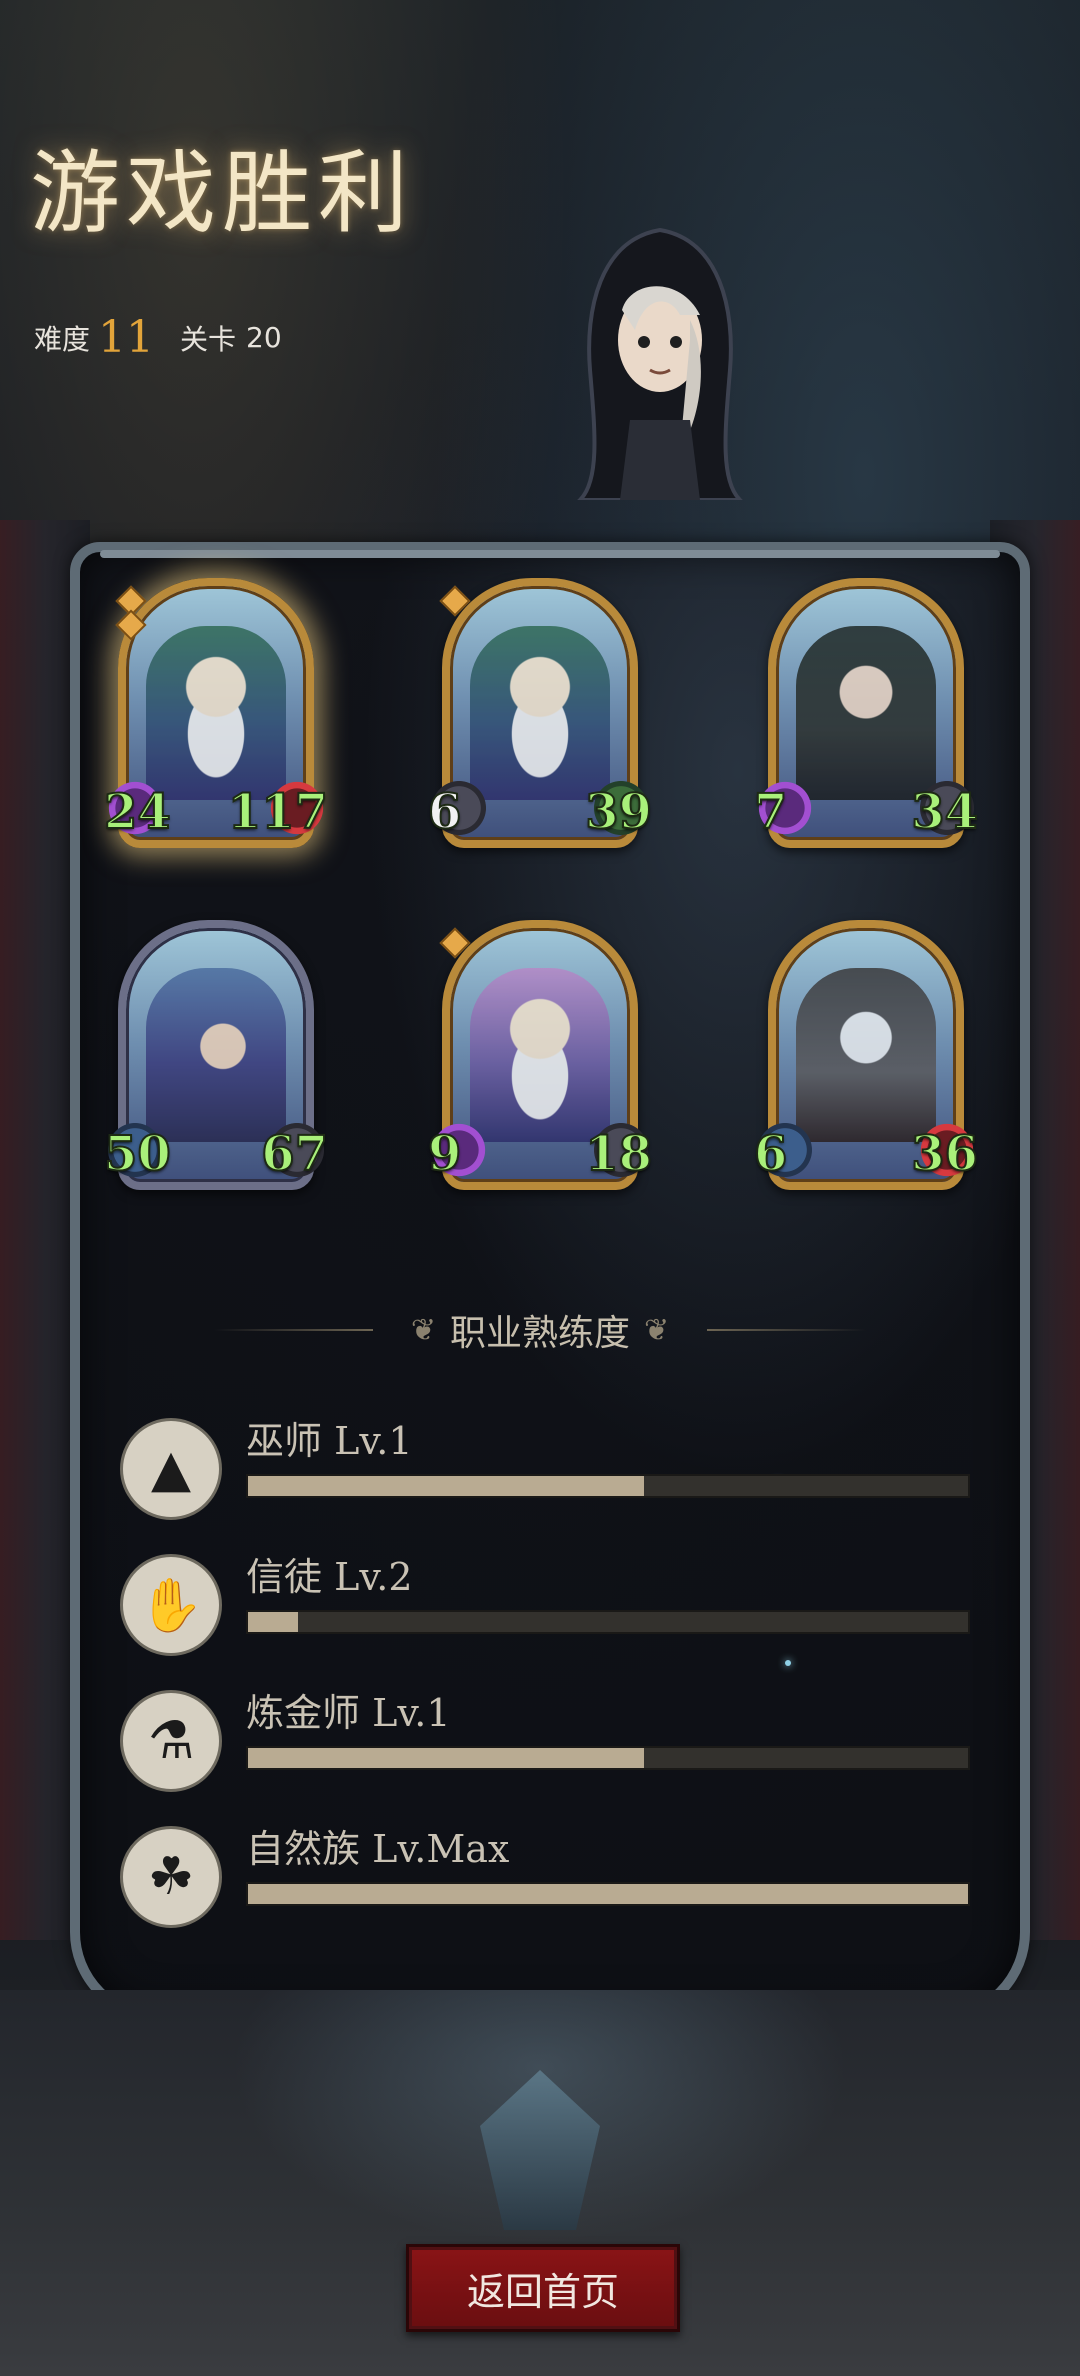 Image resolution: width=1080 pixels, height=2376 pixels. I want to click on health-value: 117, so click(278, 812).